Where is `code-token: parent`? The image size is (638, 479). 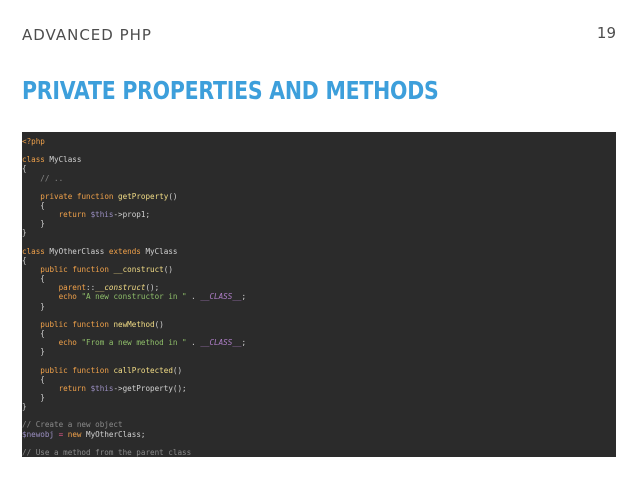 code-token: parent is located at coordinates (72, 288).